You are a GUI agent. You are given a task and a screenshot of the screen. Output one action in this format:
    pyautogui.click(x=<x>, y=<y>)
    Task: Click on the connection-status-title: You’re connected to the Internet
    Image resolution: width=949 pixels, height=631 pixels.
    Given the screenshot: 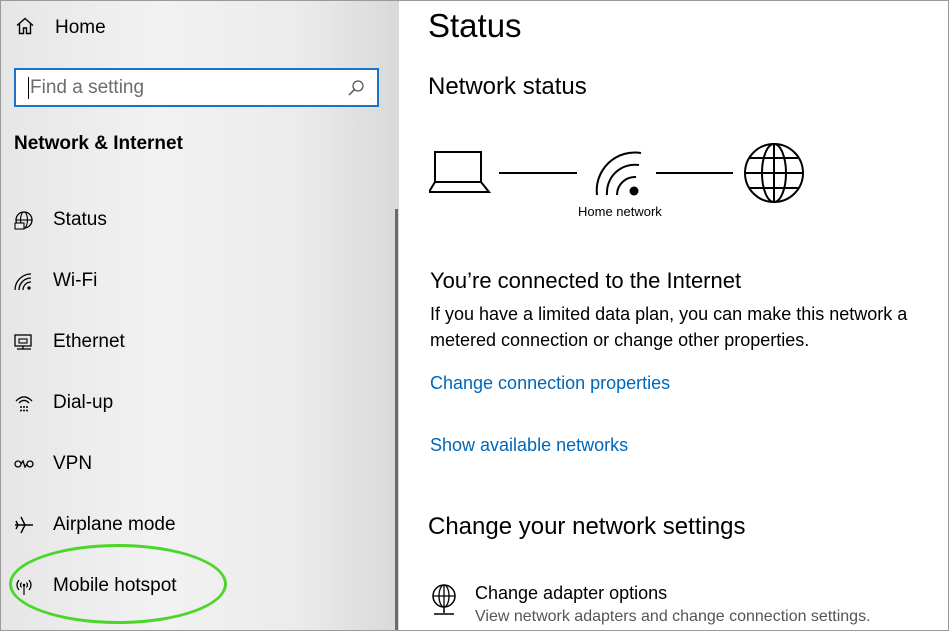 What is the action you would take?
    pyautogui.click(x=586, y=280)
    